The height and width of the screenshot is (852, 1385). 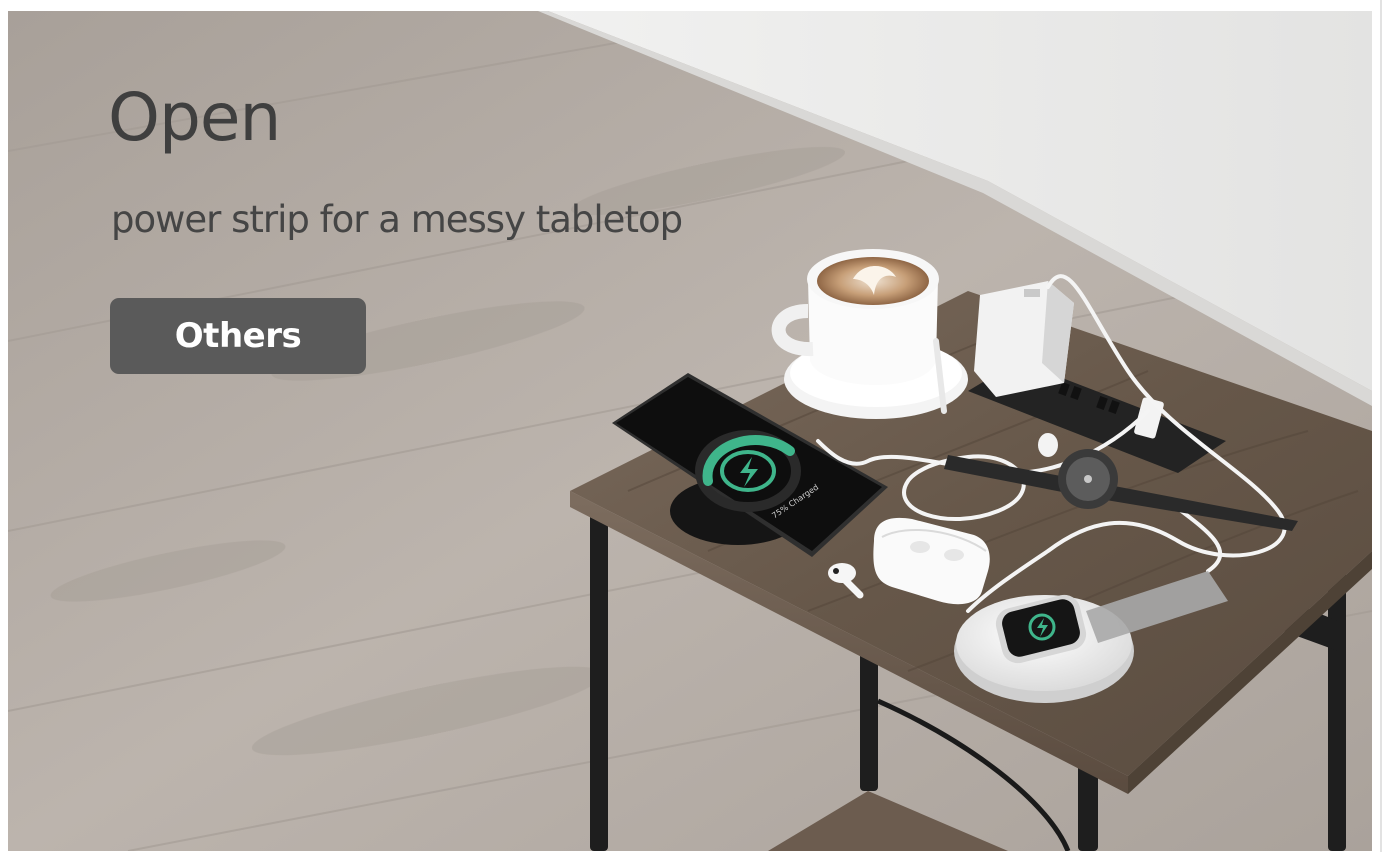 I want to click on banner-subhead: power strip for a messy tabletop, so click(x=397, y=219).